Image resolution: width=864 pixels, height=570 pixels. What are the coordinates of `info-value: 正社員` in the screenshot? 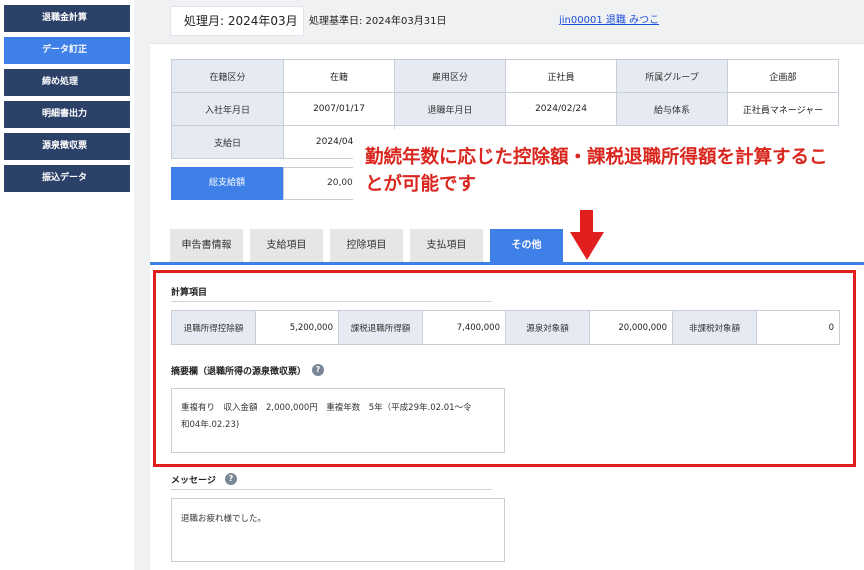 It's located at (561, 76).